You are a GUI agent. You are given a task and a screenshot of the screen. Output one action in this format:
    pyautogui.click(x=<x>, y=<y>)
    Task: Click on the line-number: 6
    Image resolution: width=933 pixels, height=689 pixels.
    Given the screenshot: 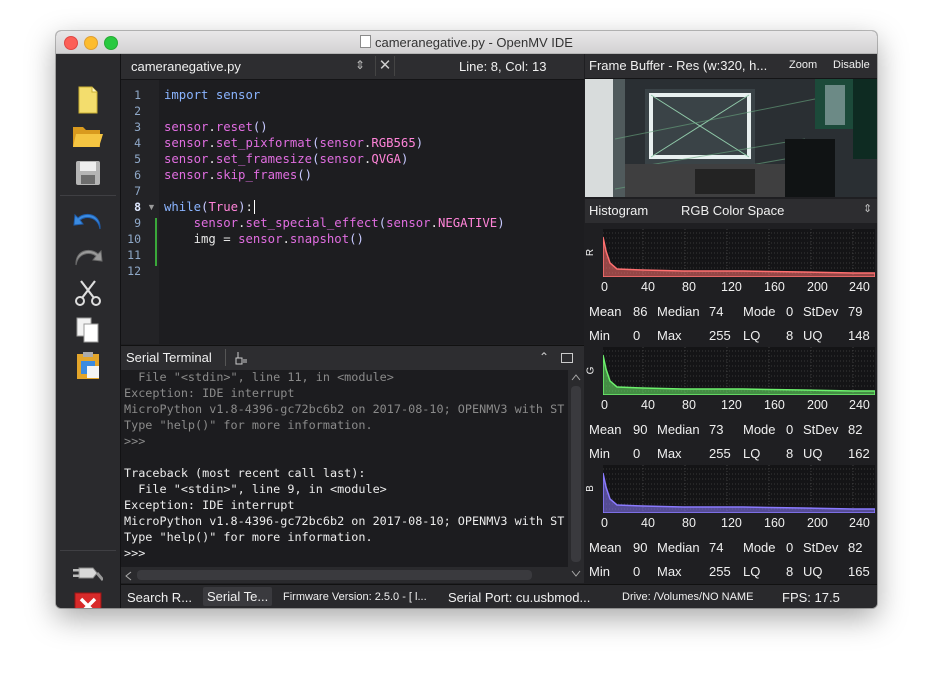 What is the action you would take?
    pyautogui.click(x=137, y=175)
    